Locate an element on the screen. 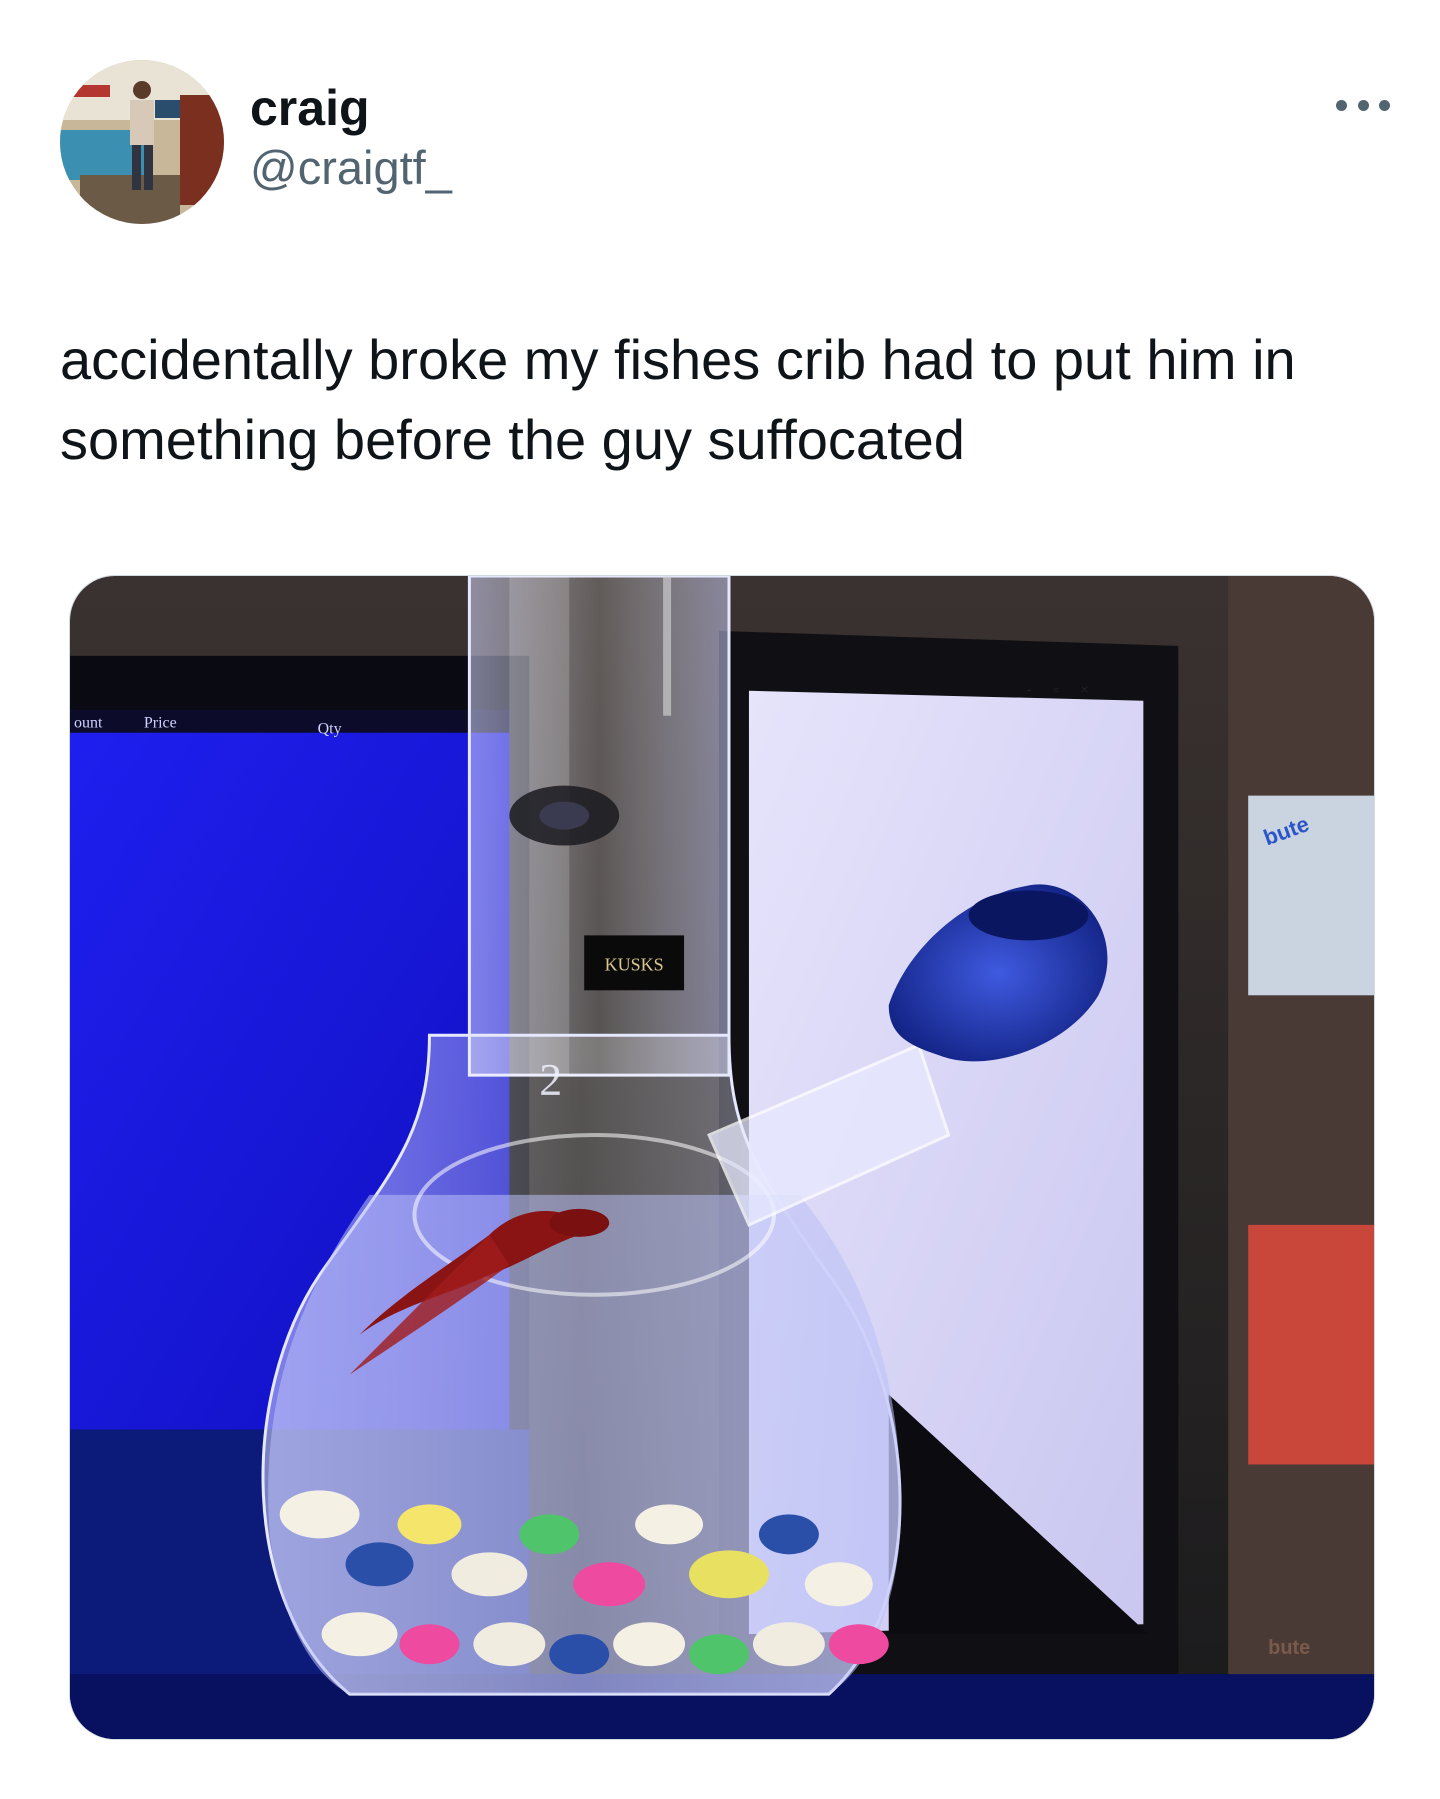 This screenshot has height=1799, width=1440. display-name: craig is located at coordinates (351, 108).